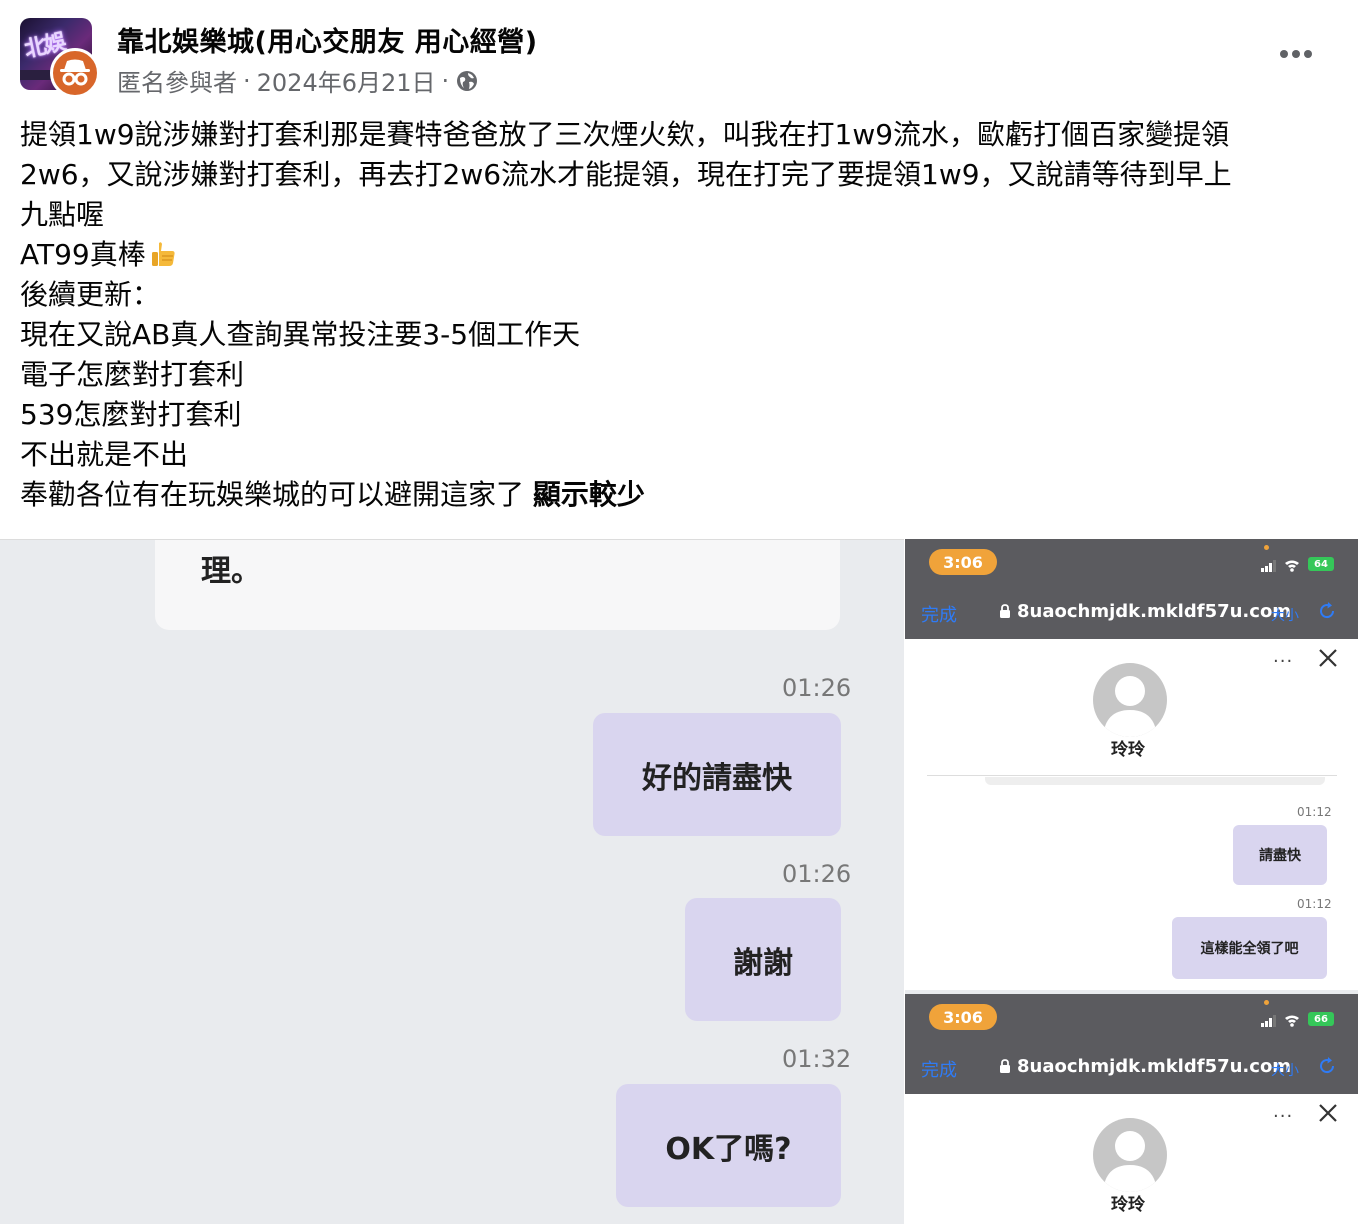  Describe the element at coordinates (1321, 1019) in the screenshot. I see `battery-indicator: 66` at that location.